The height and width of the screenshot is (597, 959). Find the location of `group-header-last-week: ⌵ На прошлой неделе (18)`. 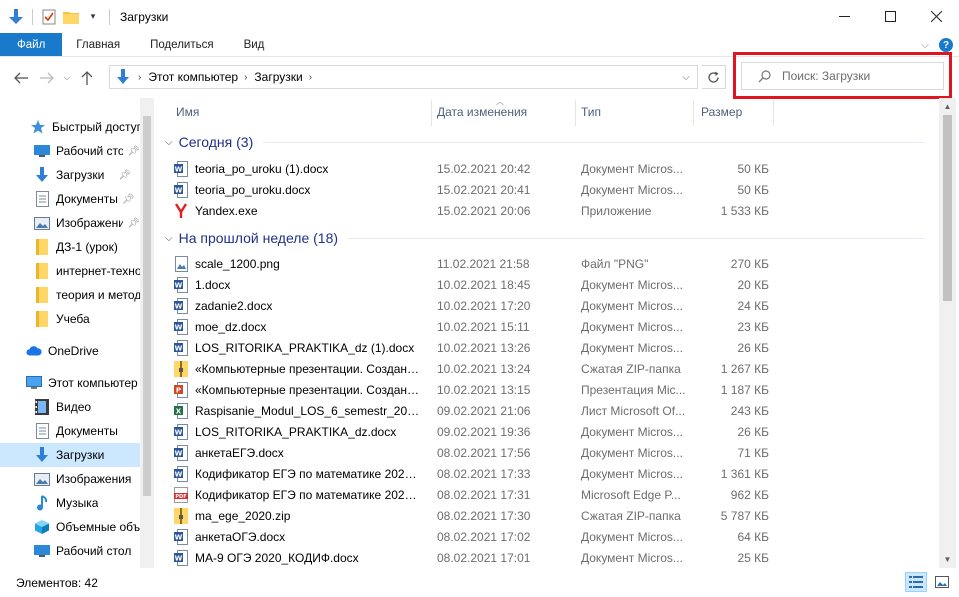

group-header-last-week: ⌵ На прошлой неделе (18) is located at coordinates (545, 238).